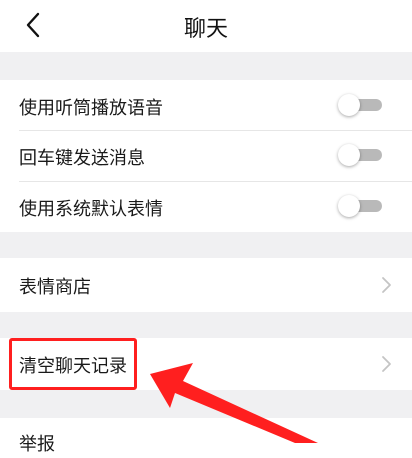 This screenshot has height=458, width=412. What do you see at coordinates (73, 364) in the screenshot?
I see `highlight-annotation-box` at bounding box center [73, 364].